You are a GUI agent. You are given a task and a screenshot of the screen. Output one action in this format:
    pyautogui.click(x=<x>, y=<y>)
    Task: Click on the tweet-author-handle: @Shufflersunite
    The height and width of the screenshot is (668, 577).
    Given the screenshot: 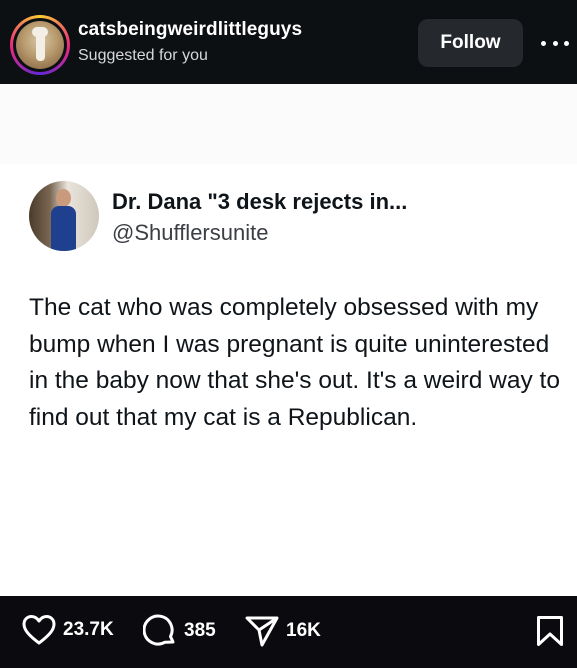 What is the action you would take?
    pyautogui.click(x=190, y=232)
    